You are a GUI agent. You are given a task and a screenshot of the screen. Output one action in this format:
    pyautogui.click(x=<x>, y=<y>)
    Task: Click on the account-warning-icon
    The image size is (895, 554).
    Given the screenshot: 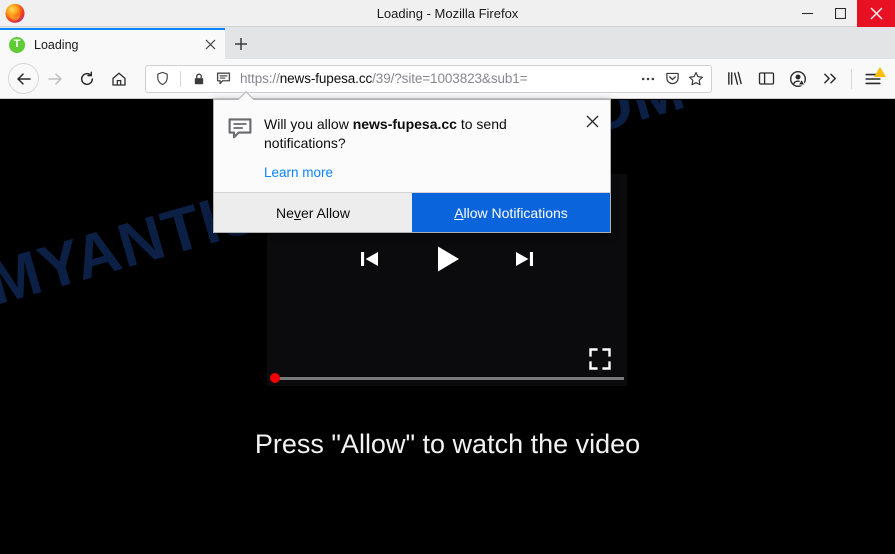 What is the action you would take?
    pyautogui.click(x=798, y=79)
    